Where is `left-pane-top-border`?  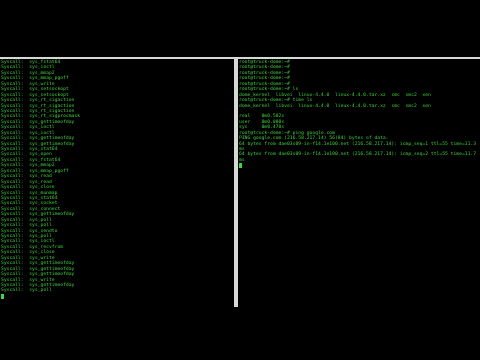 left-pane-top-border is located at coordinates (117, 58).